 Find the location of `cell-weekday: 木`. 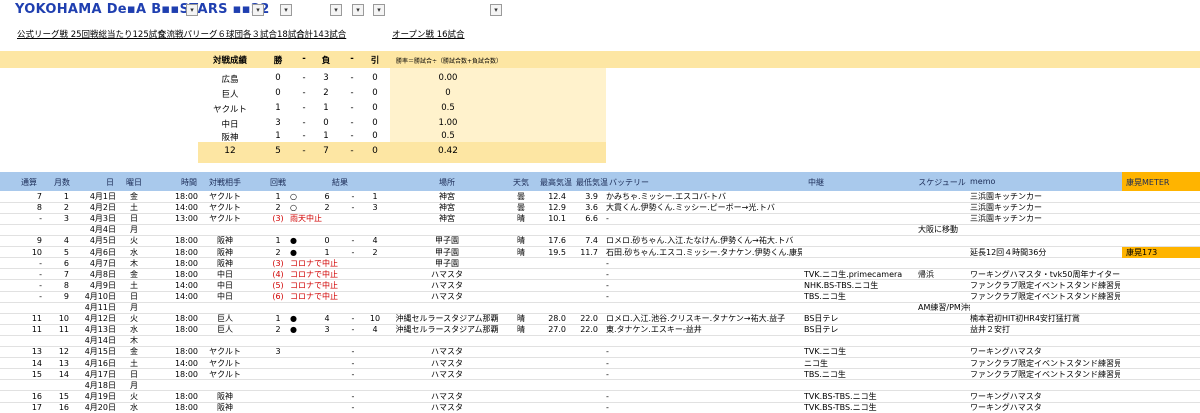

cell-weekday: 木 is located at coordinates (134, 341).